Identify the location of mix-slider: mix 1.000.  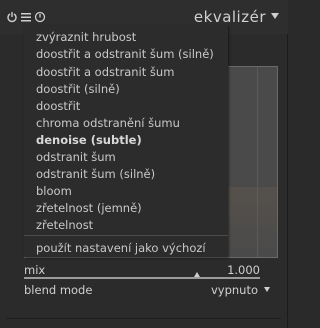
(142, 270).